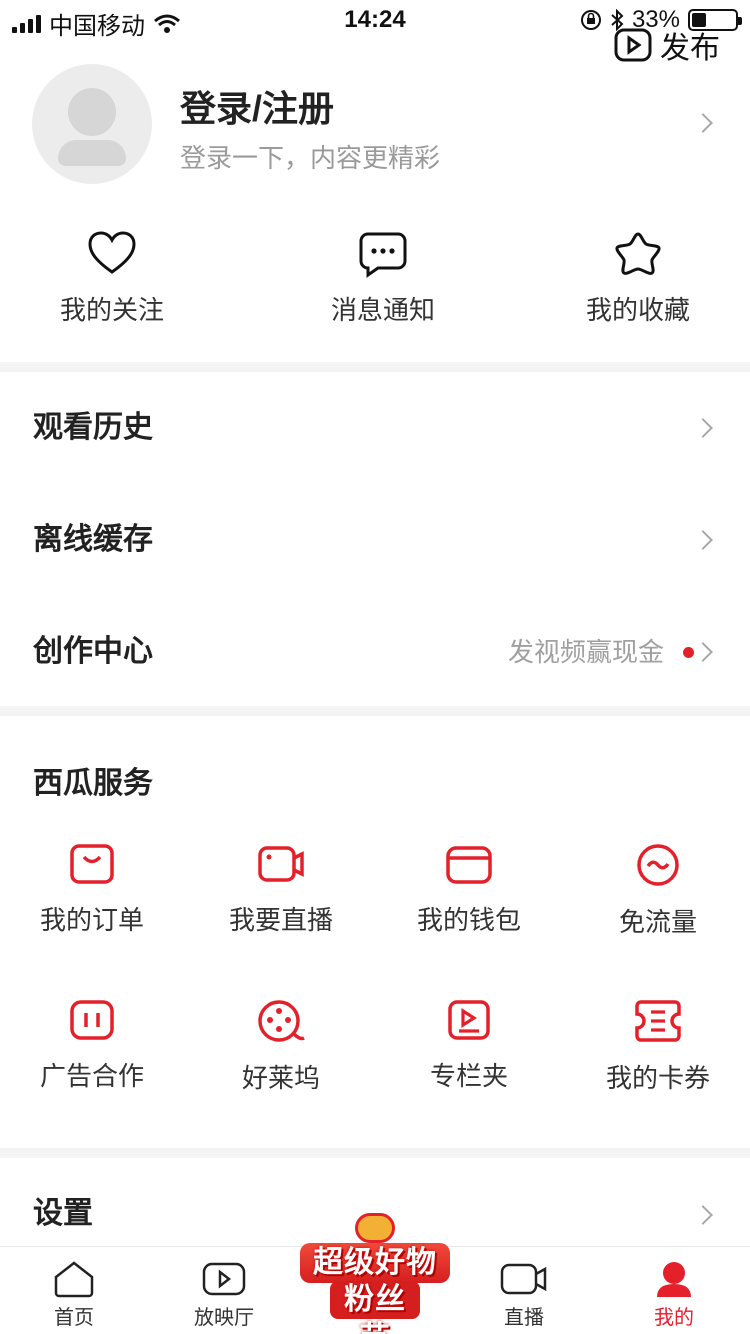 The image size is (750, 1334). I want to click on chat-bubble-icon, so click(383, 255).